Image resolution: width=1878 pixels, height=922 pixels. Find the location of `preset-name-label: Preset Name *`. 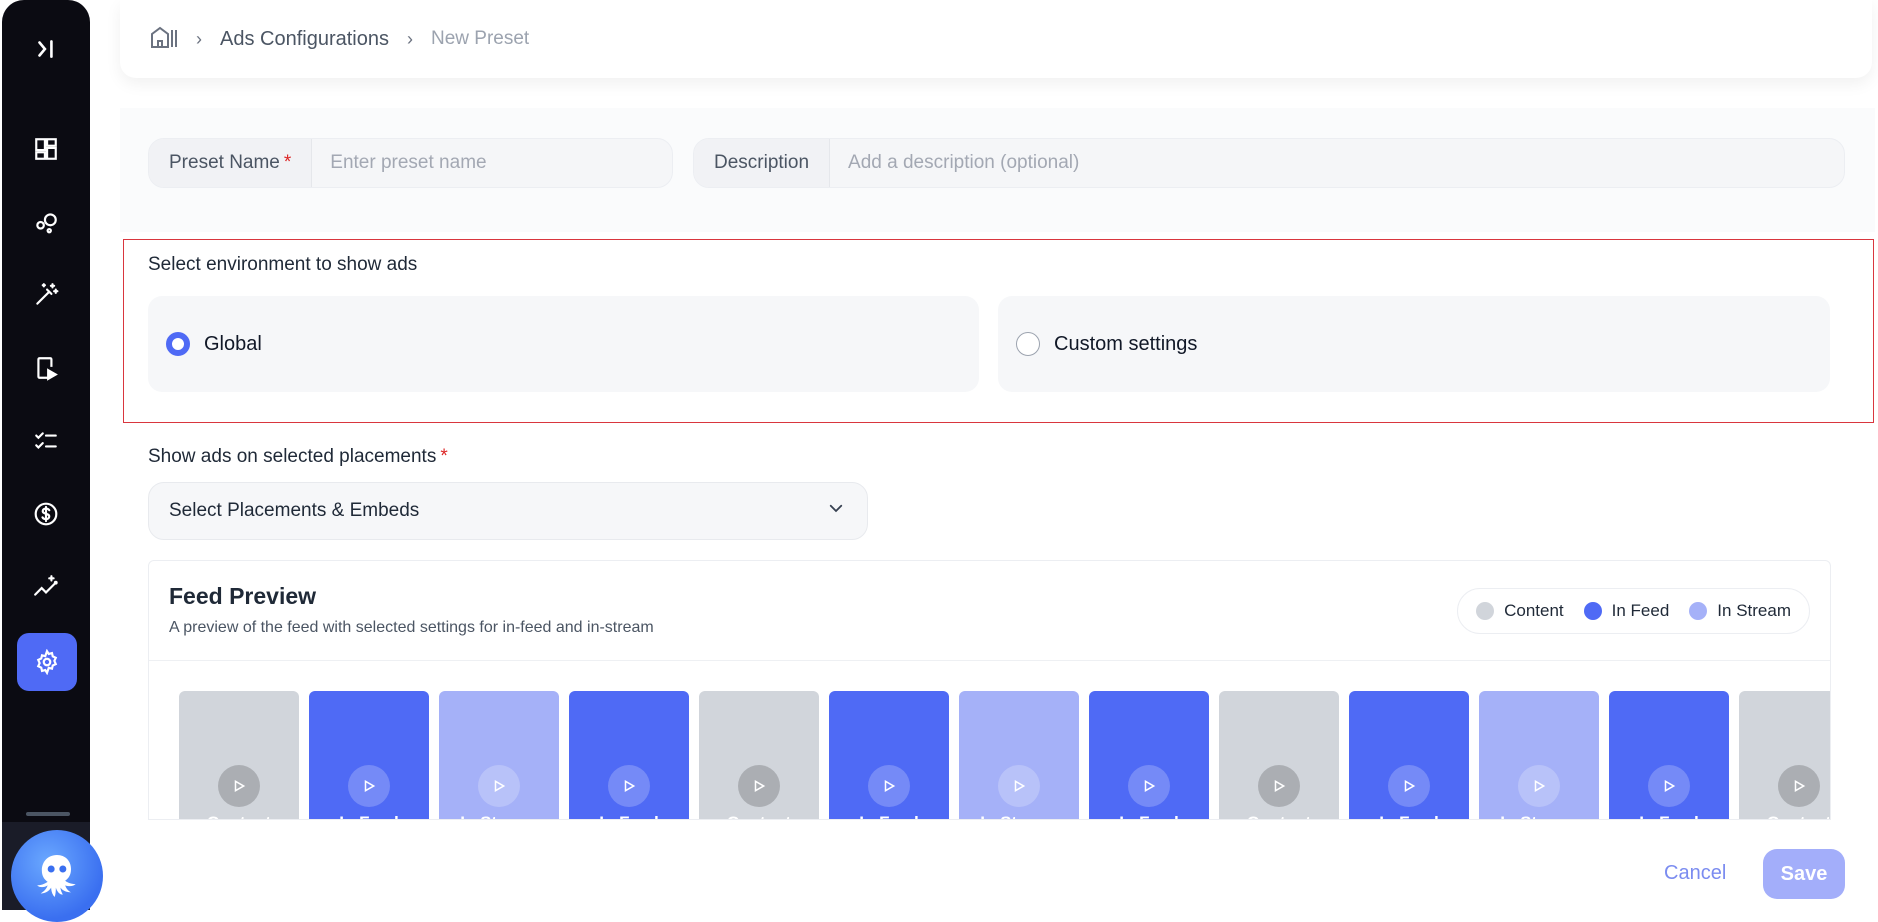

preset-name-label: Preset Name * is located at coordinates (231, 163).